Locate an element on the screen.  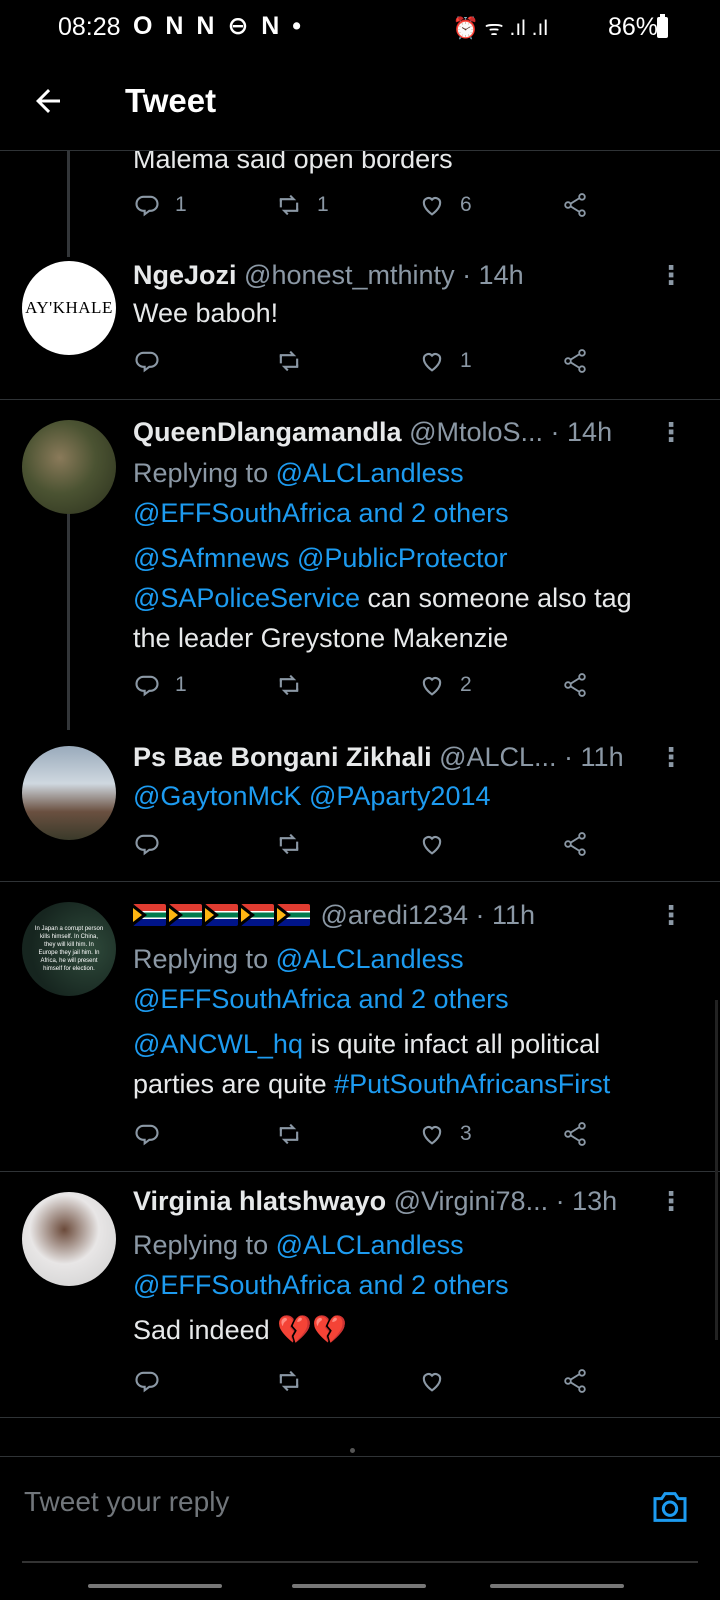
notification-icons: O N N ⊖ N • is located at coordinates (219, 26).